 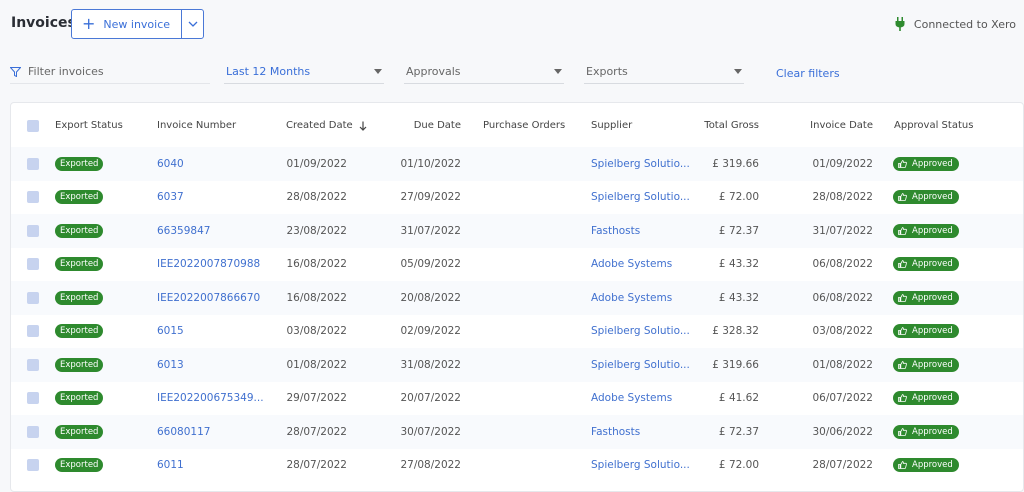 I want to click on col-total-gross: Total Gross, so click(x=715, y=126).